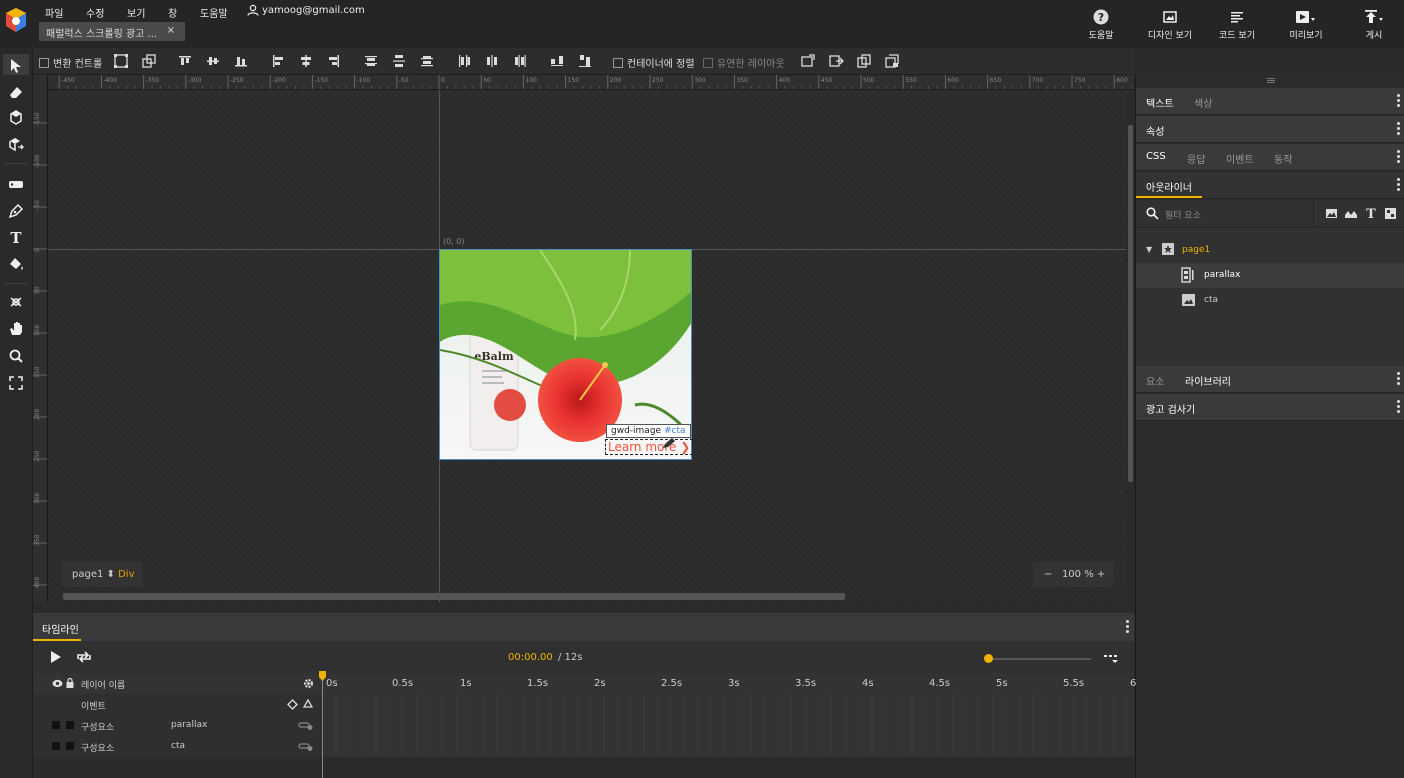  What do you see at coordinates (70, 62) in the screenshot?
I see `transform-control-checkbox: 변환 컨트롤` at bounding box center [70, 62].